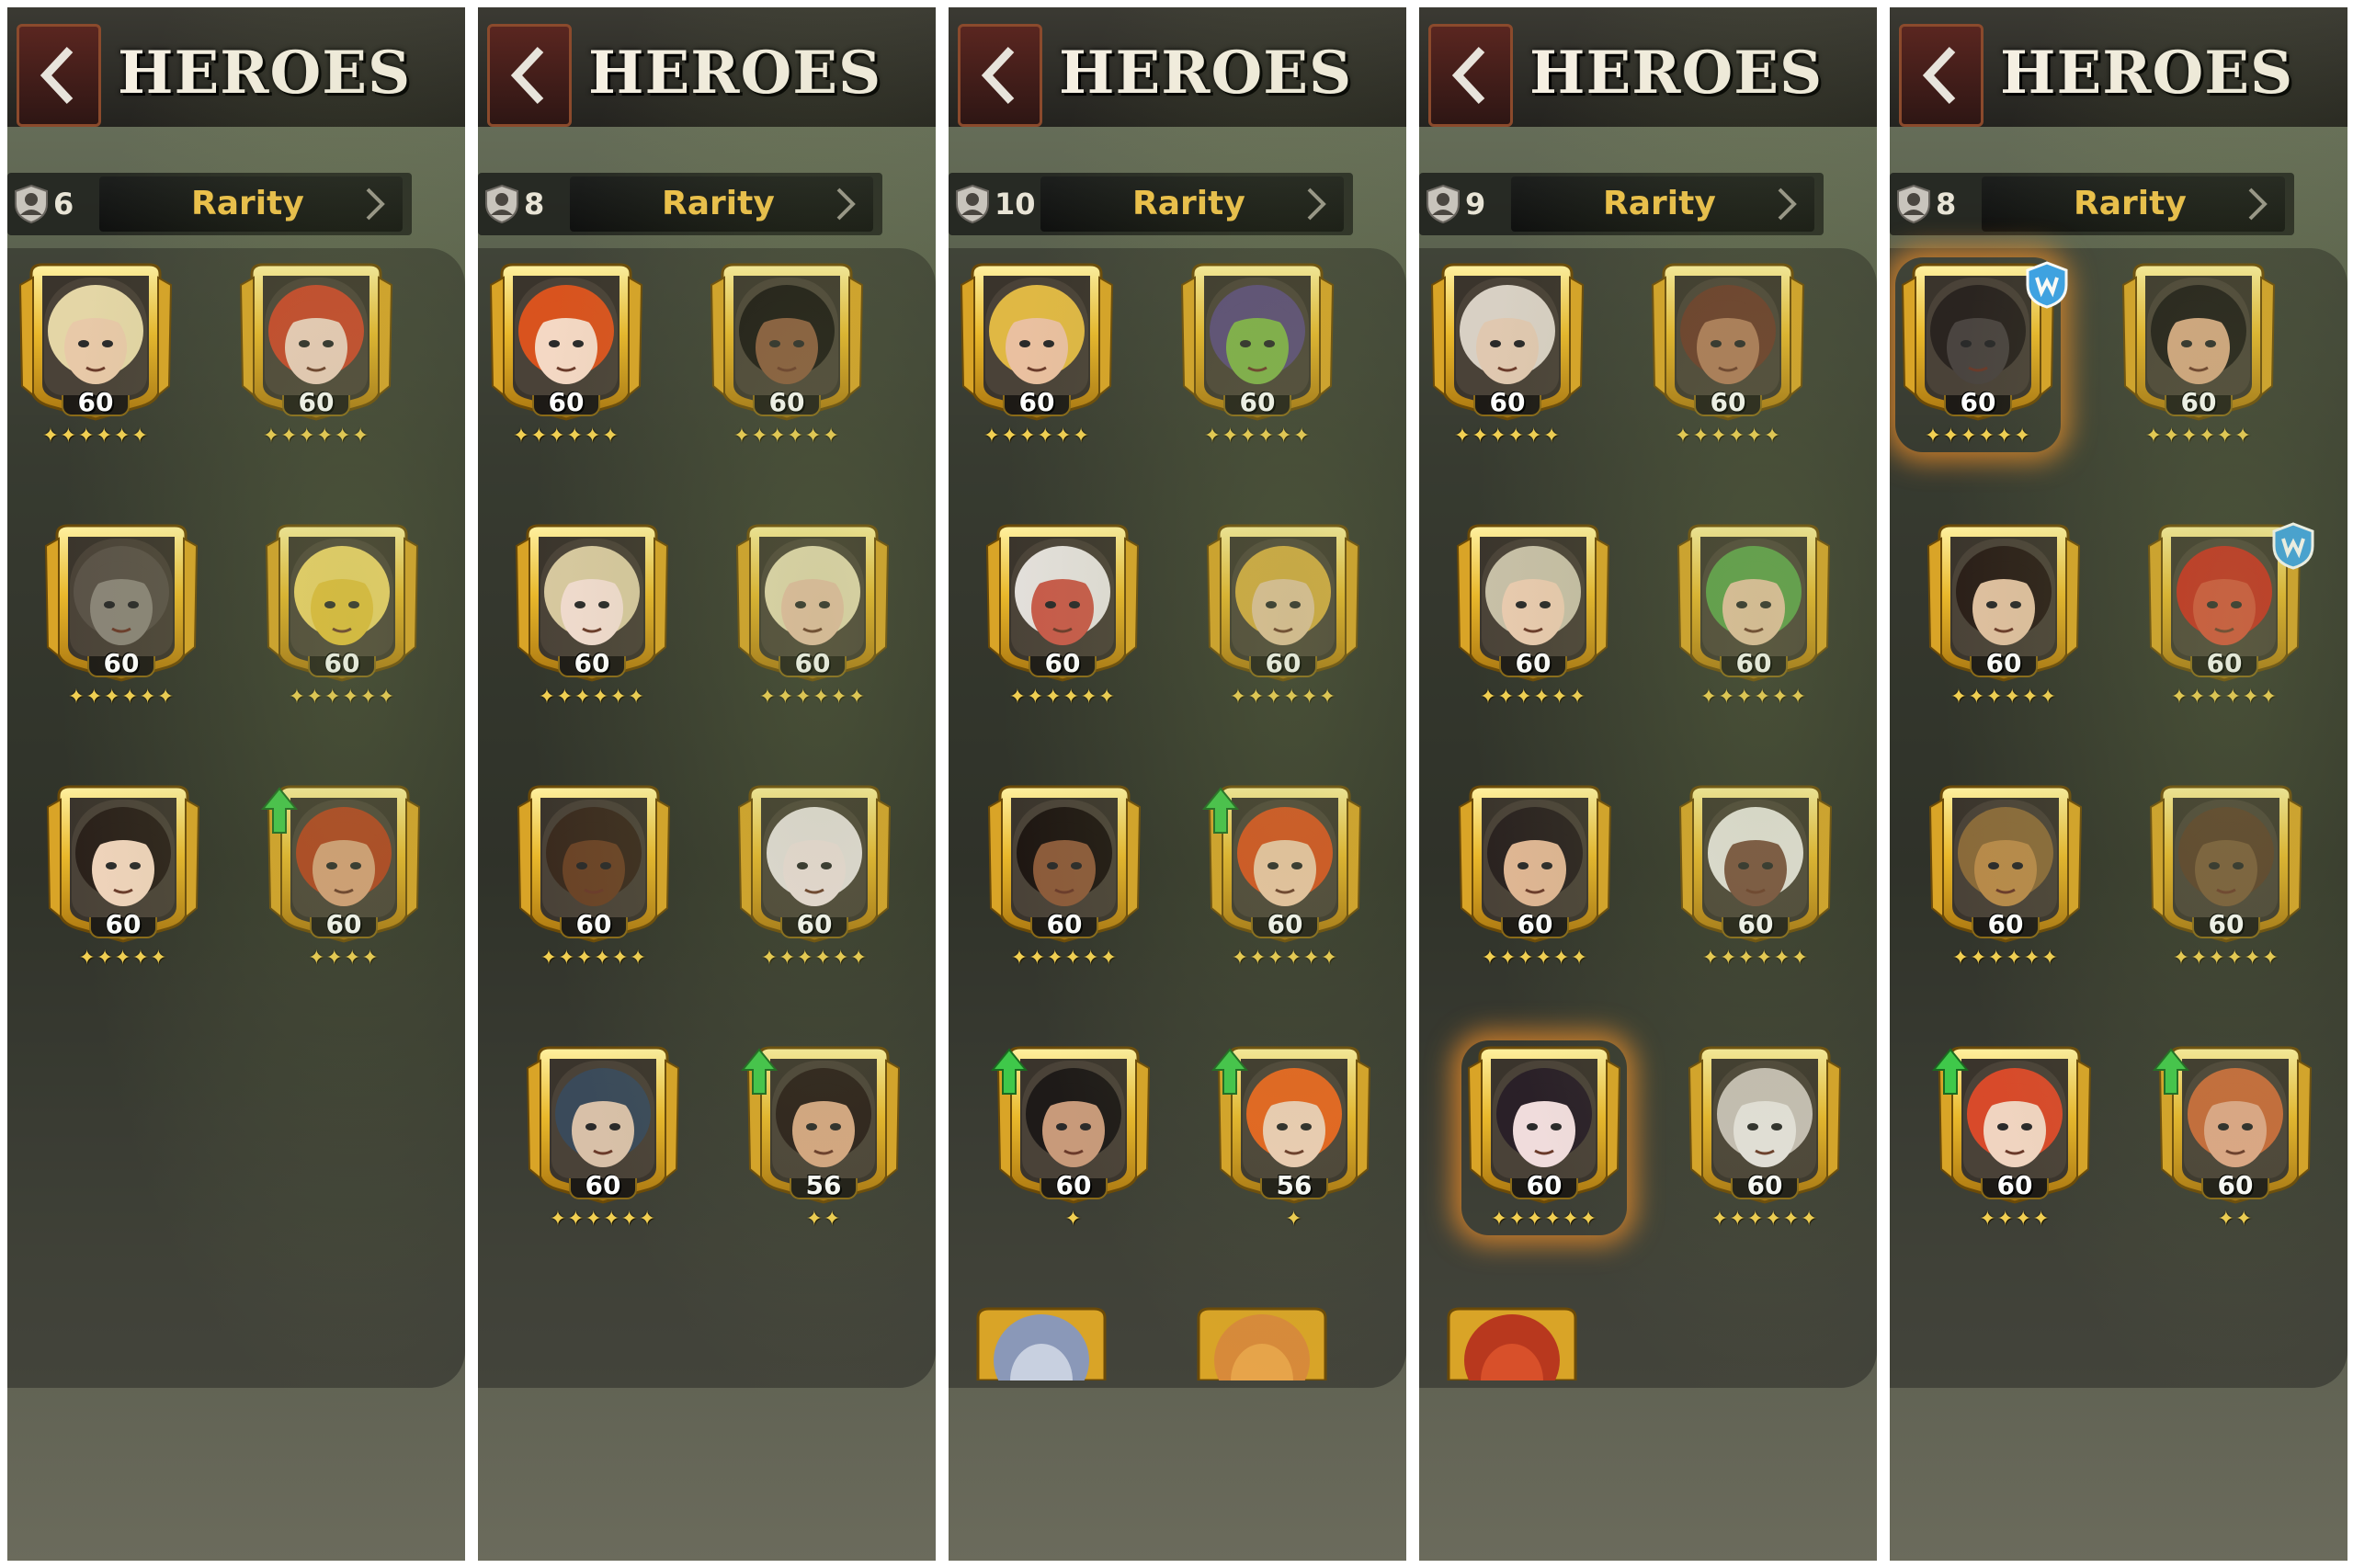  Describe the element at coordinates (1257, 336) in the screenshot. I see `green-goblin-hero-portrait` at that location.